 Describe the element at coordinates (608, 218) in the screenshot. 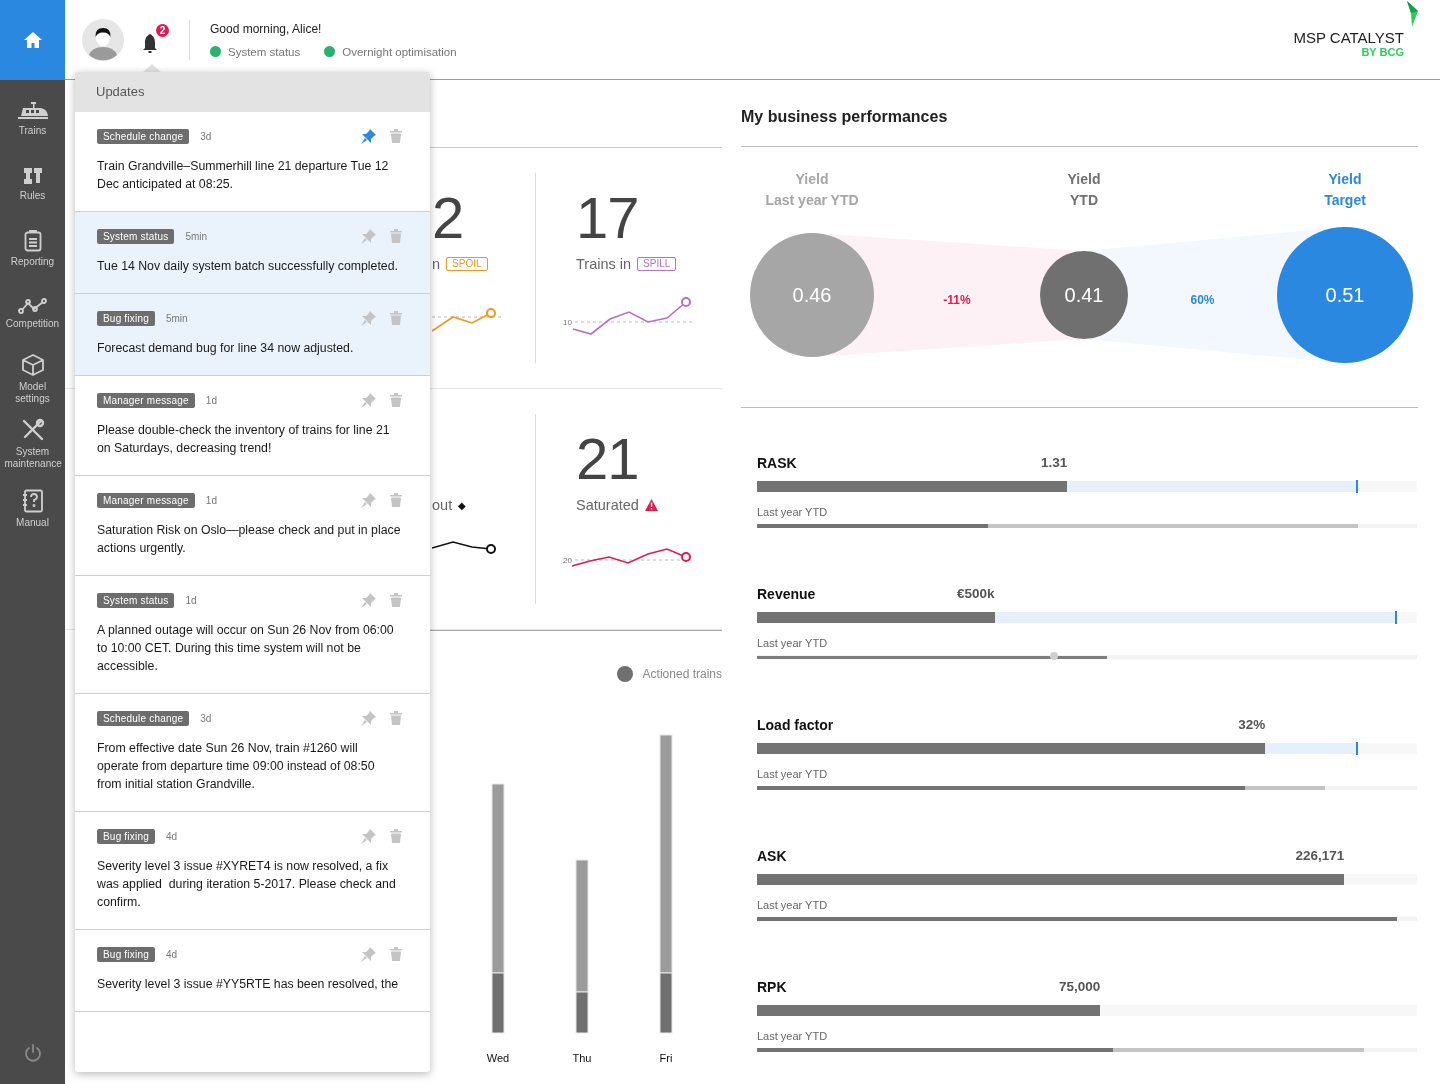

I see `kpi-value: 17` at that location.